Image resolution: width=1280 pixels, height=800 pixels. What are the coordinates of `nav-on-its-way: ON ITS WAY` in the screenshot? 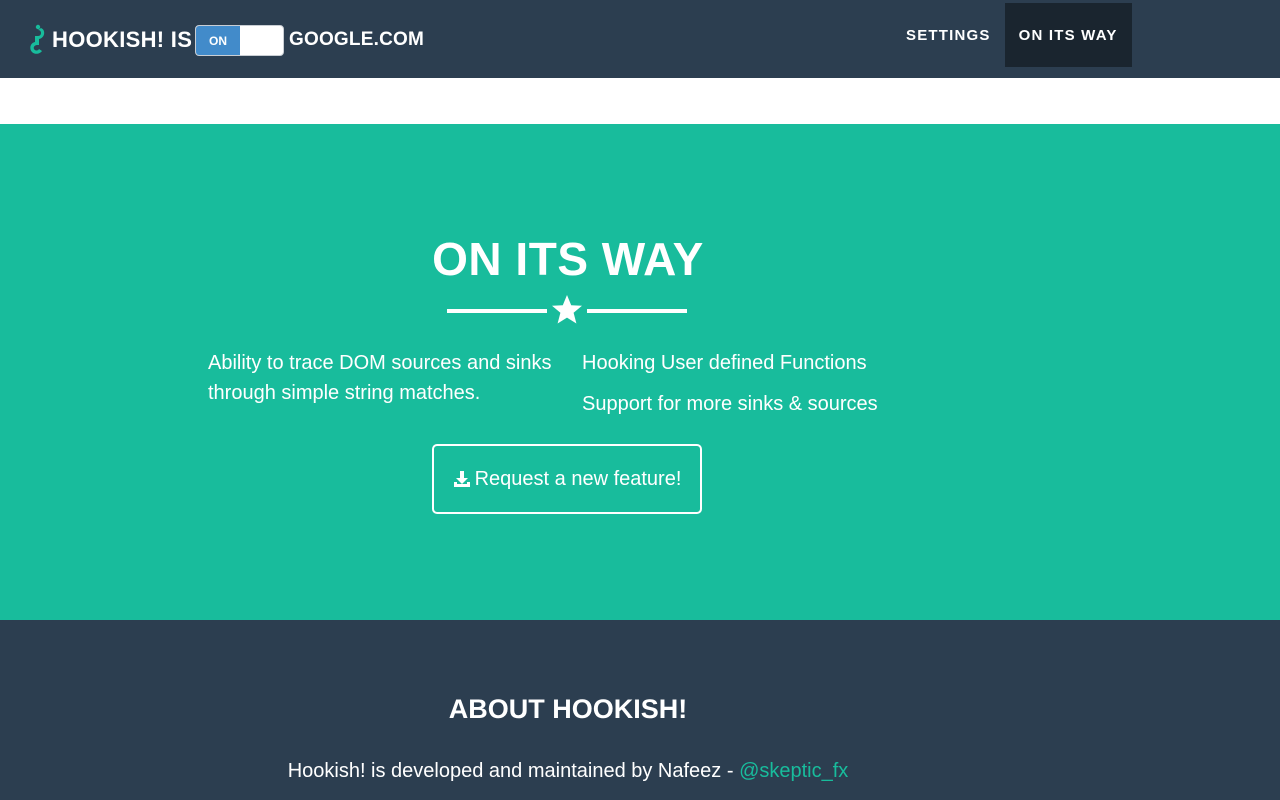 It's located at (1068, 35).